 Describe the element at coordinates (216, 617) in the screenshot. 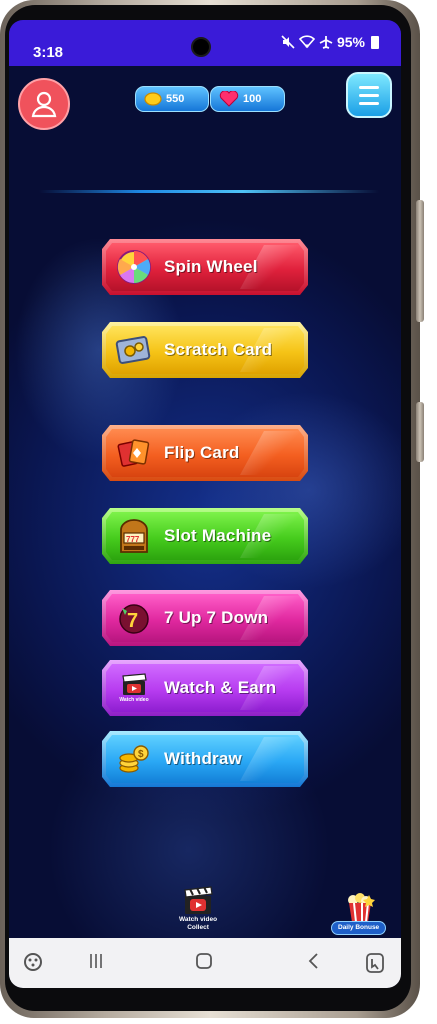

I see `seven-up-down-label: 7 Up 7 Down` at that location.